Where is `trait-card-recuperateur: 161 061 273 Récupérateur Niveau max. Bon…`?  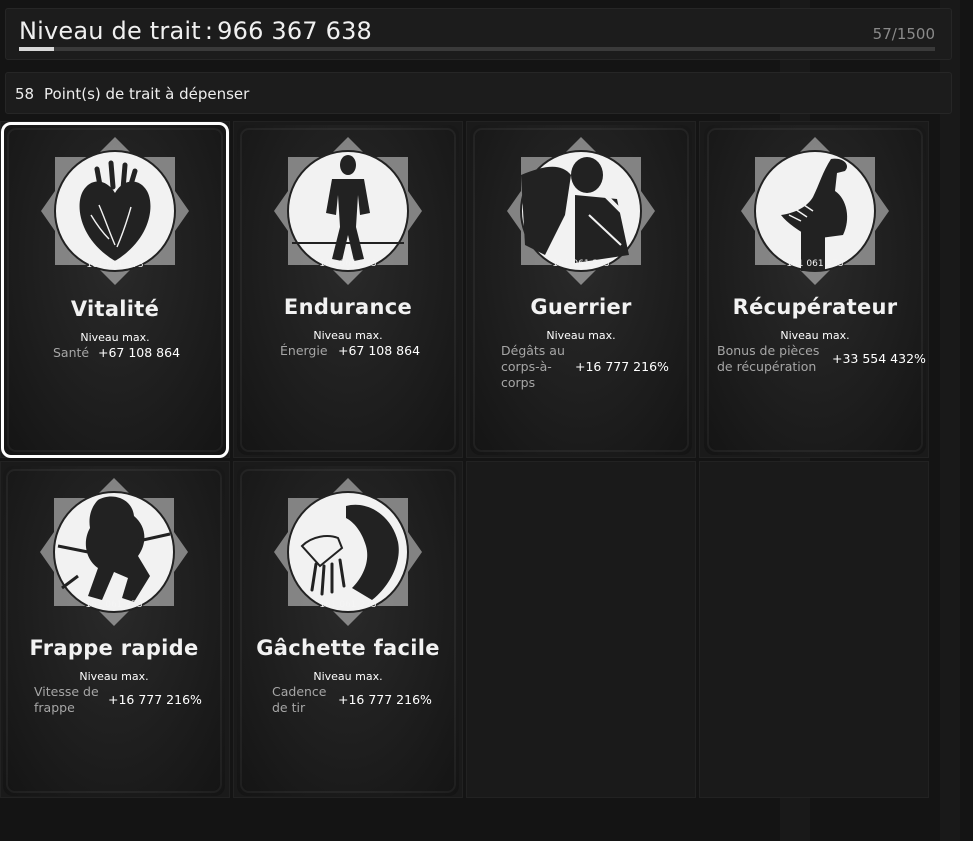 trait-card-recuperateur: 161 061 273 Récupérateur Niveau max. Bon… is located at coordinates (815, 290).